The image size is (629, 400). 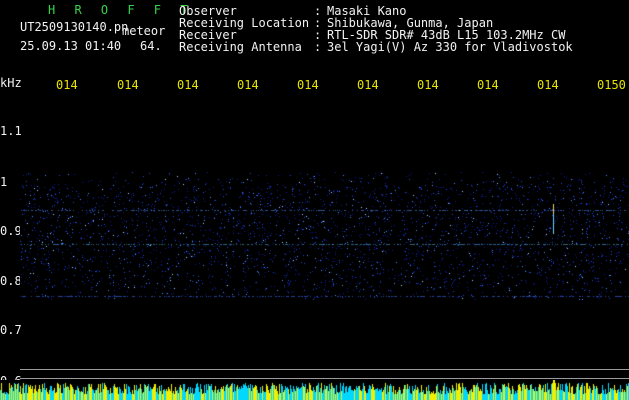 I want to click on signal-strength-bar, so click(x=314, y=390).